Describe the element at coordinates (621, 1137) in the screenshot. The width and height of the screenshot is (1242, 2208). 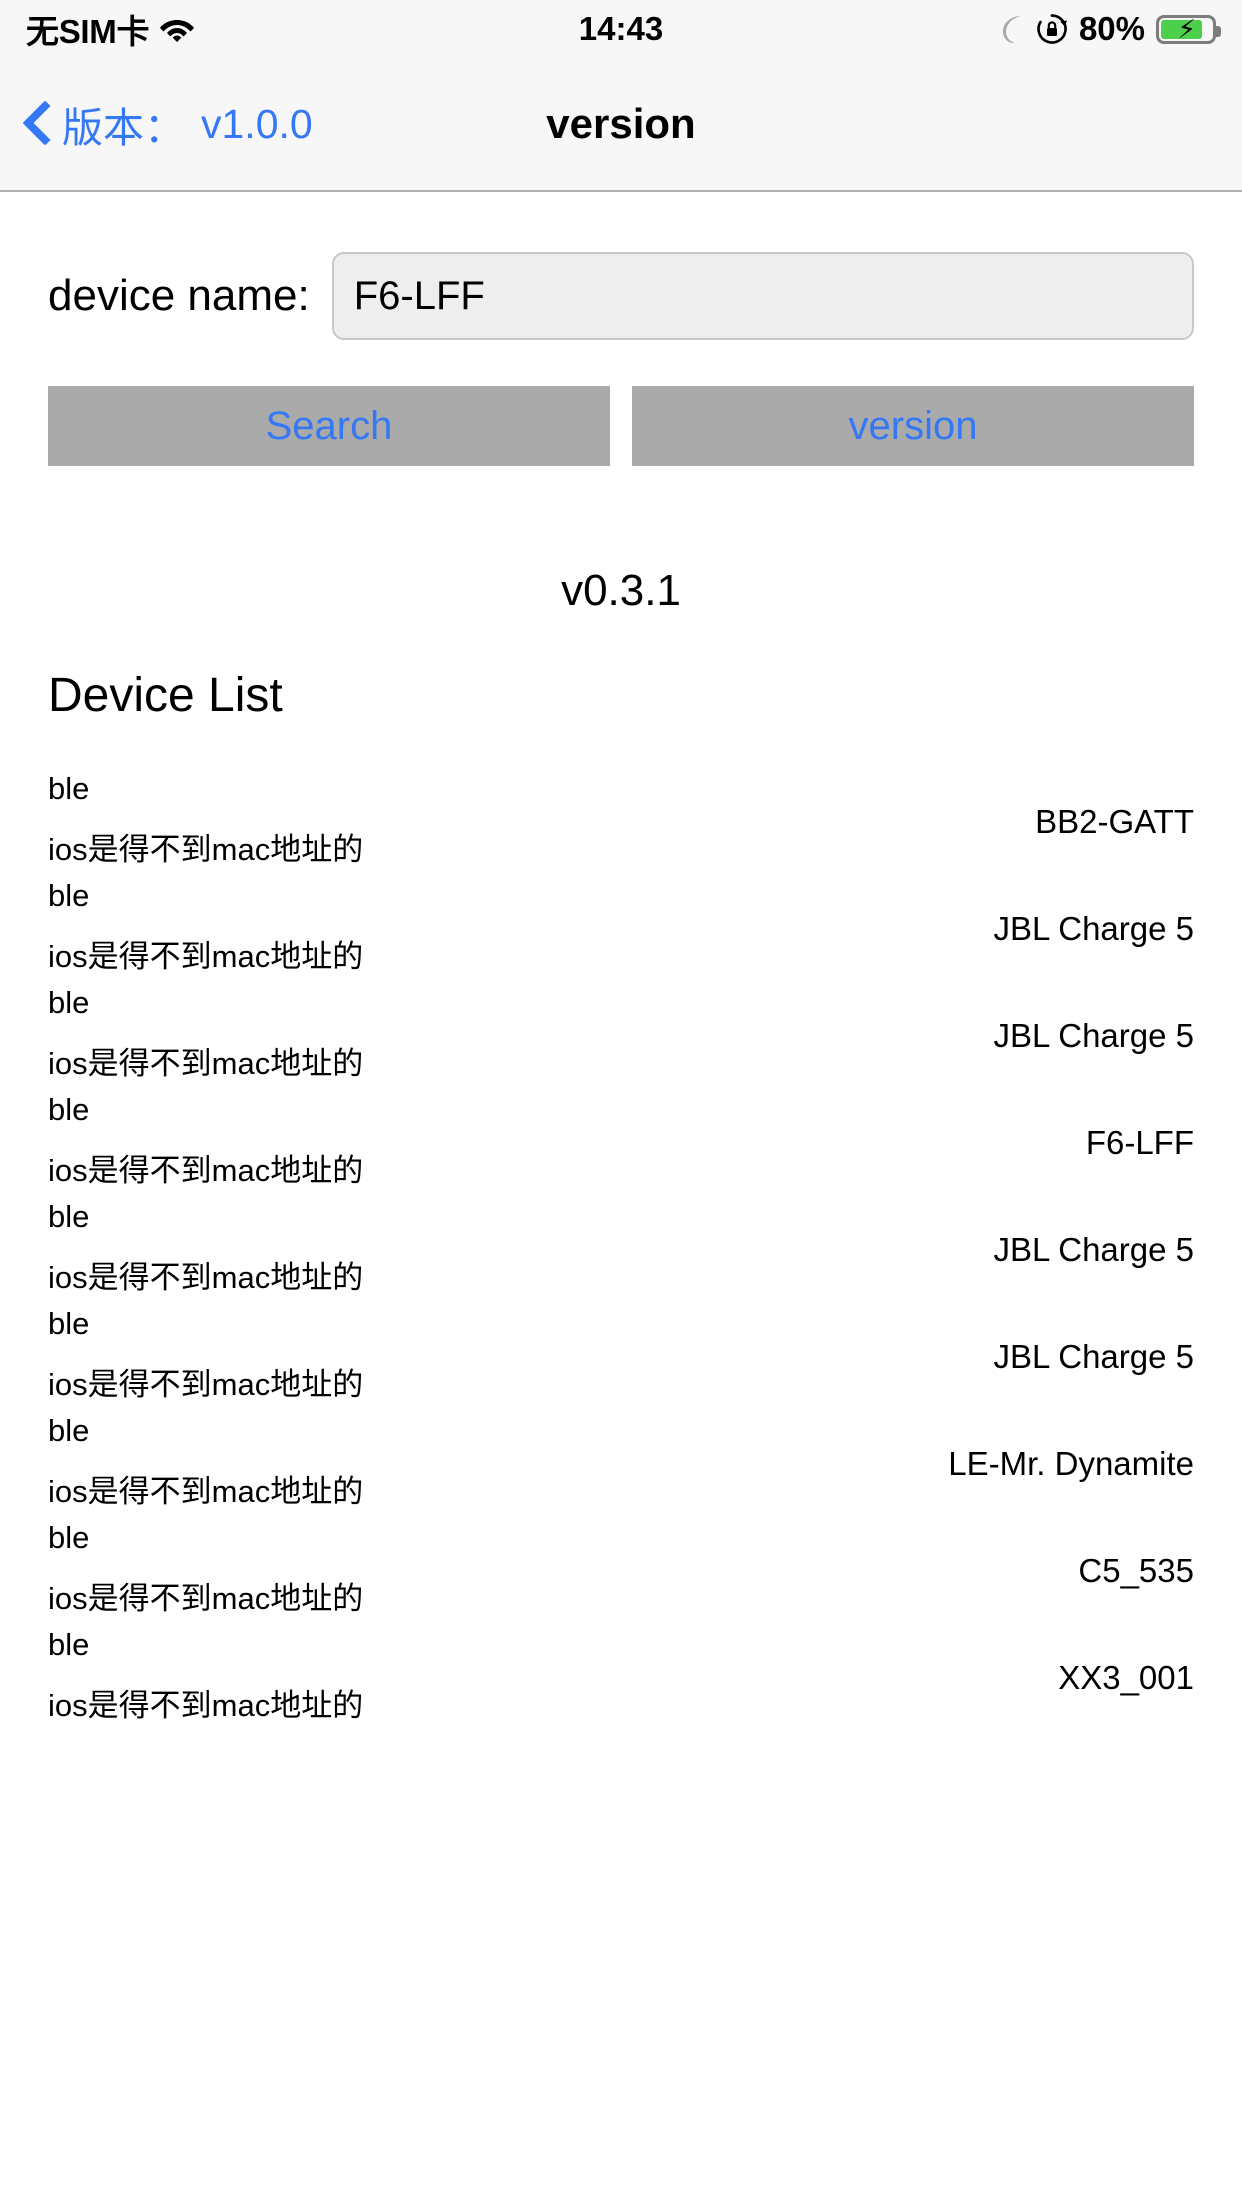
I see `device-list-item: ble ios是得不到mac地址的 F6-LFF` at that location.